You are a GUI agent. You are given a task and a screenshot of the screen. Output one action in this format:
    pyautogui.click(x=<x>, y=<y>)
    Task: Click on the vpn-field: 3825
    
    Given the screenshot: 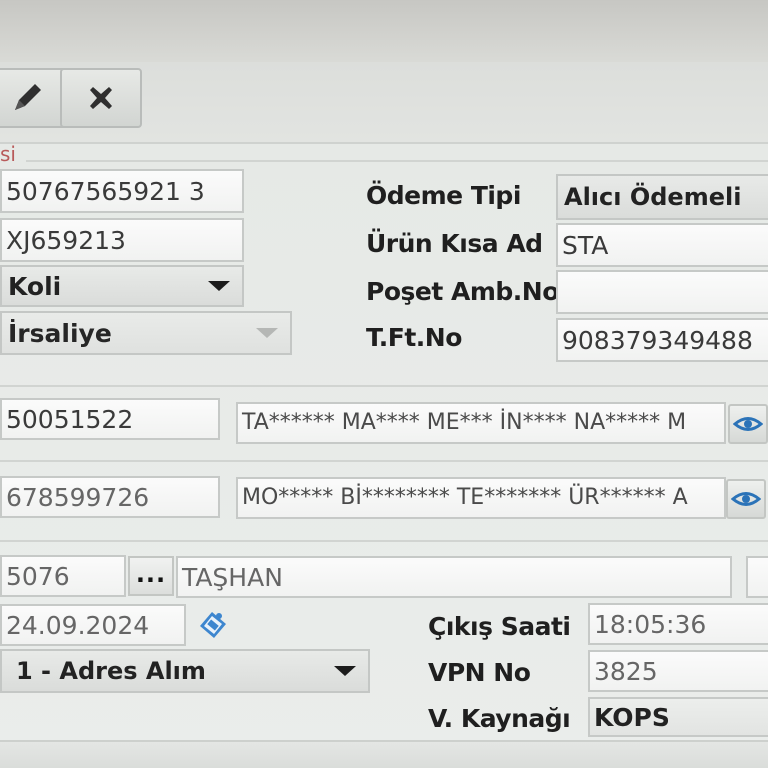 What is the action you would take?
    pyautogui.click(x=678, y=671)
    